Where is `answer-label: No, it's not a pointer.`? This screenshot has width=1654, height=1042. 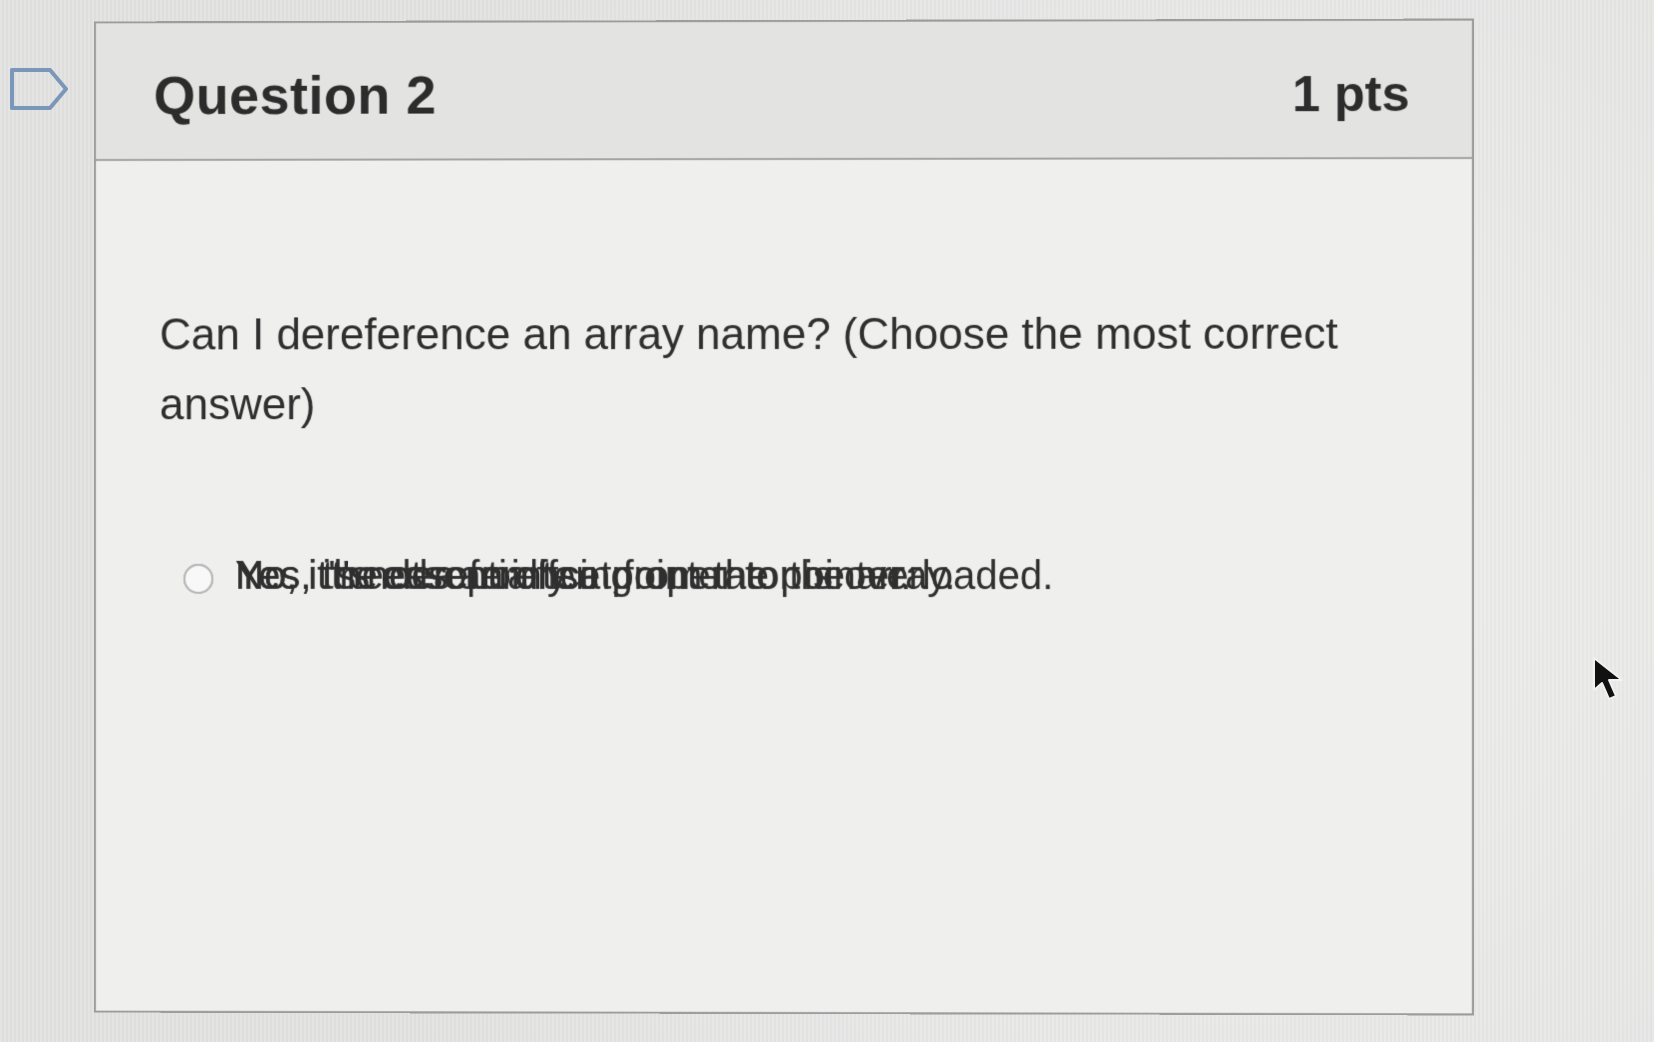
answer-label: No, it's not a pointer. is located at coordinates (416, 575).